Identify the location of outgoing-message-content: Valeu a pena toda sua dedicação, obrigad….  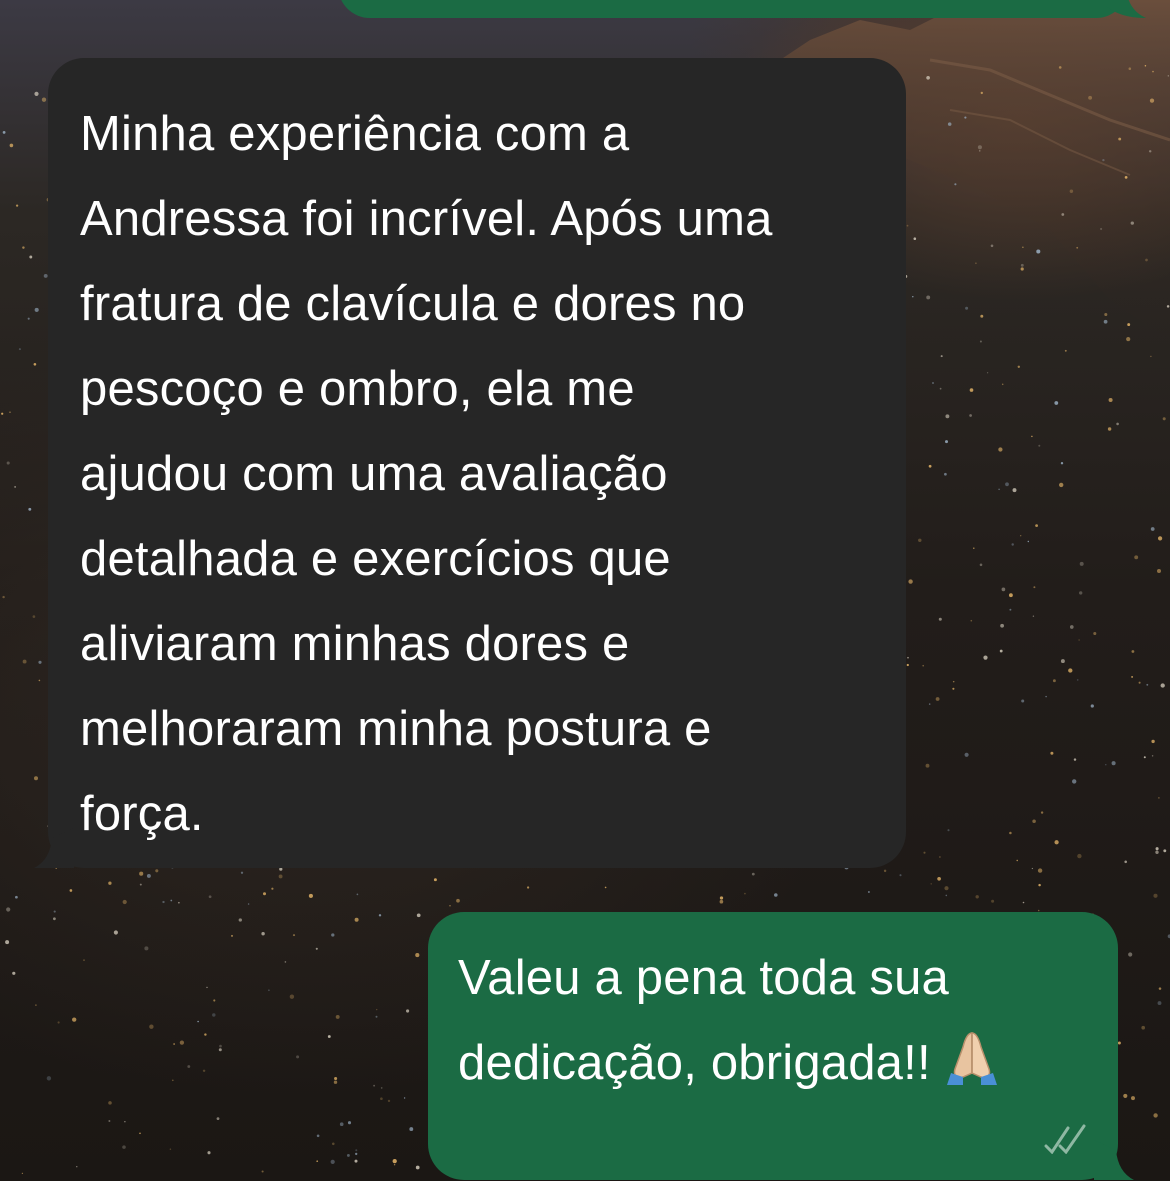
(768, 1021).